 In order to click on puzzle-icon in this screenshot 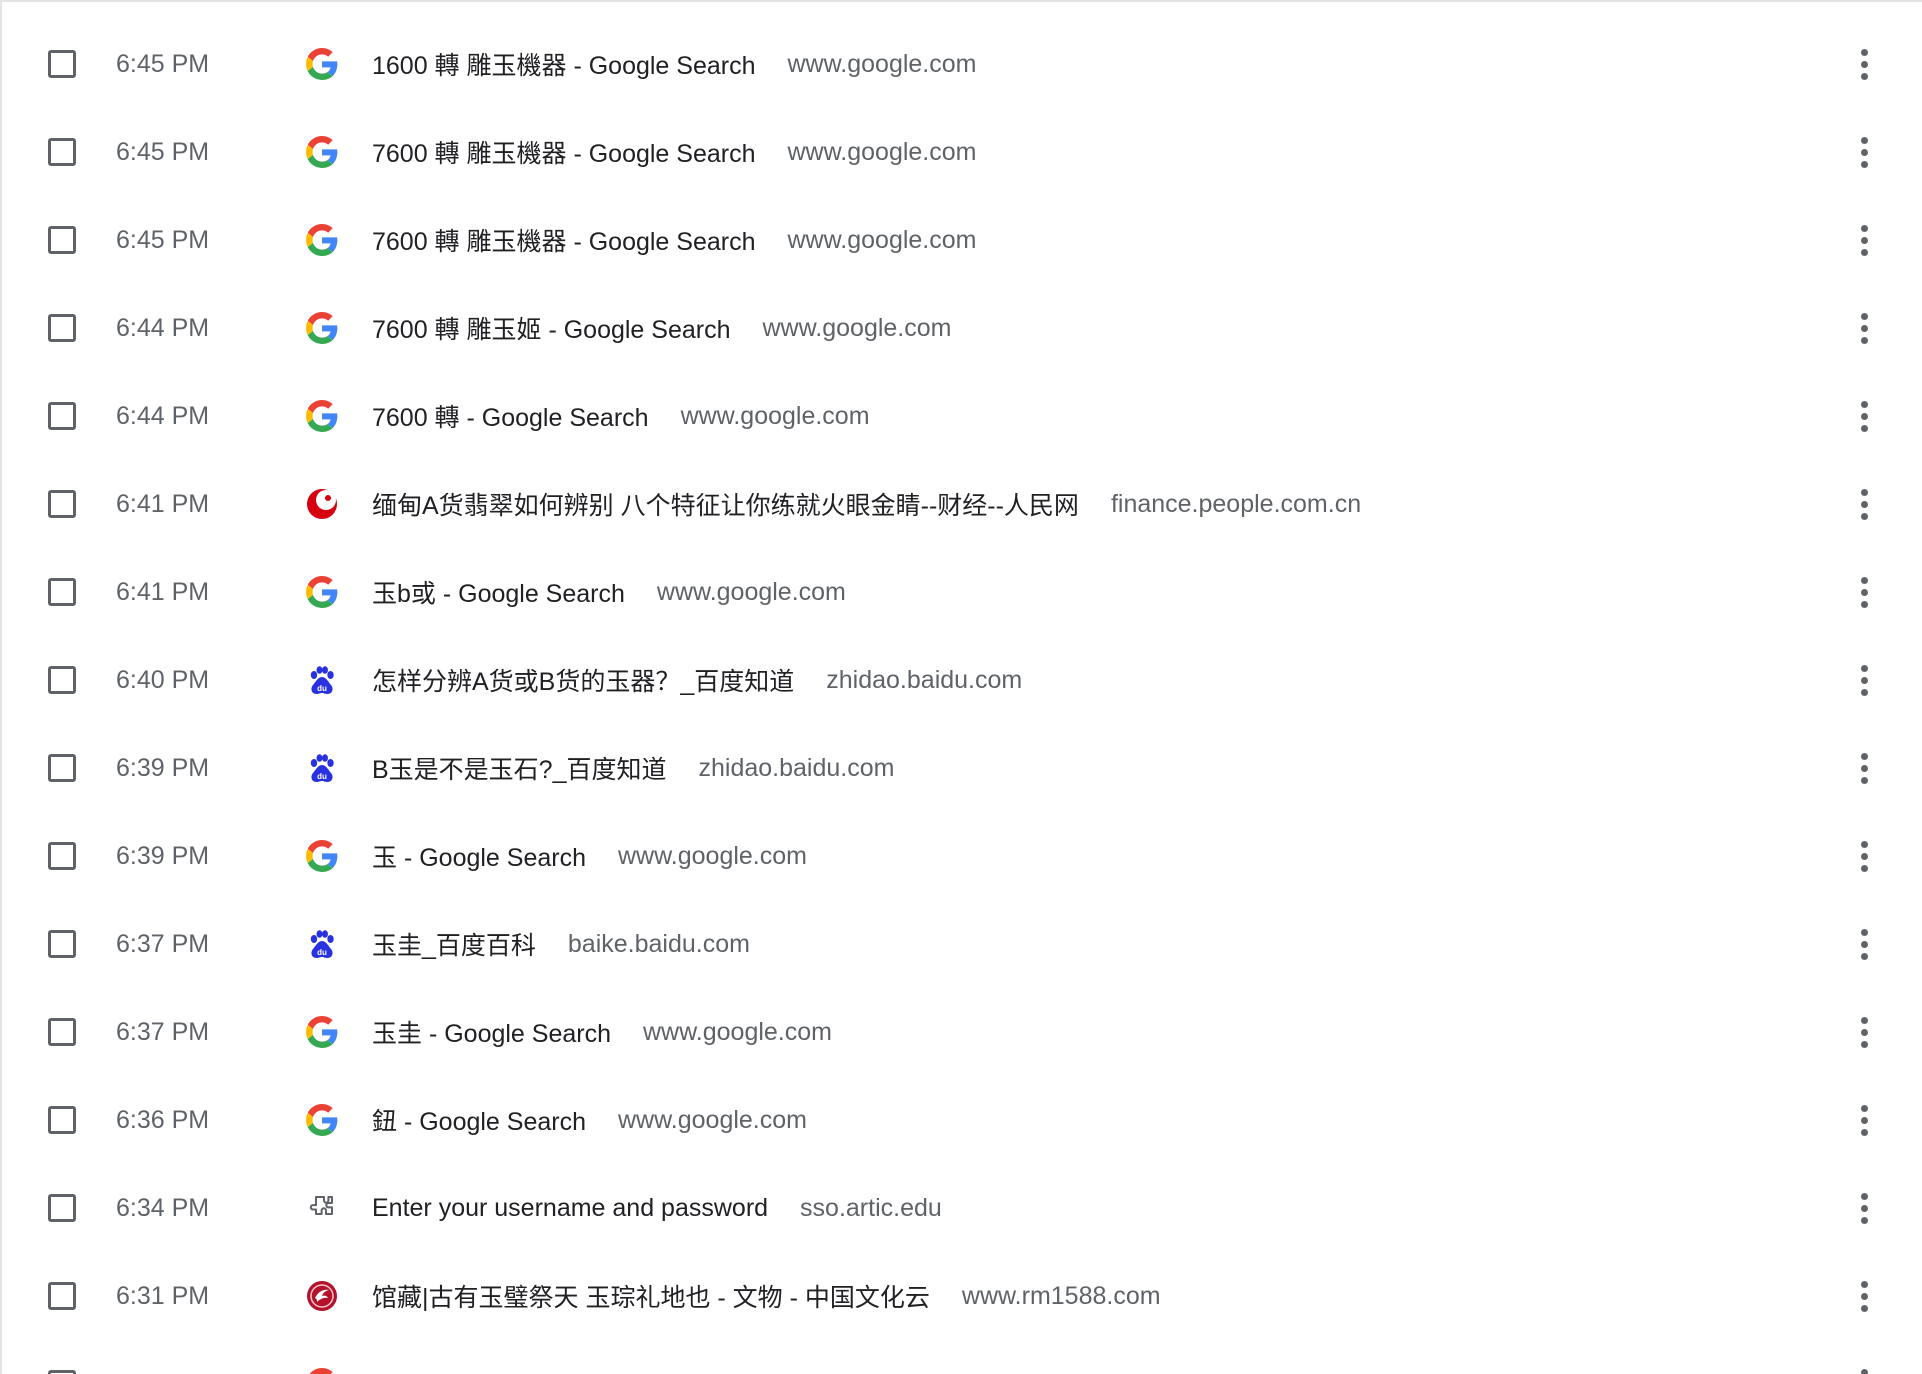, I will do `click(322, 1208)`.